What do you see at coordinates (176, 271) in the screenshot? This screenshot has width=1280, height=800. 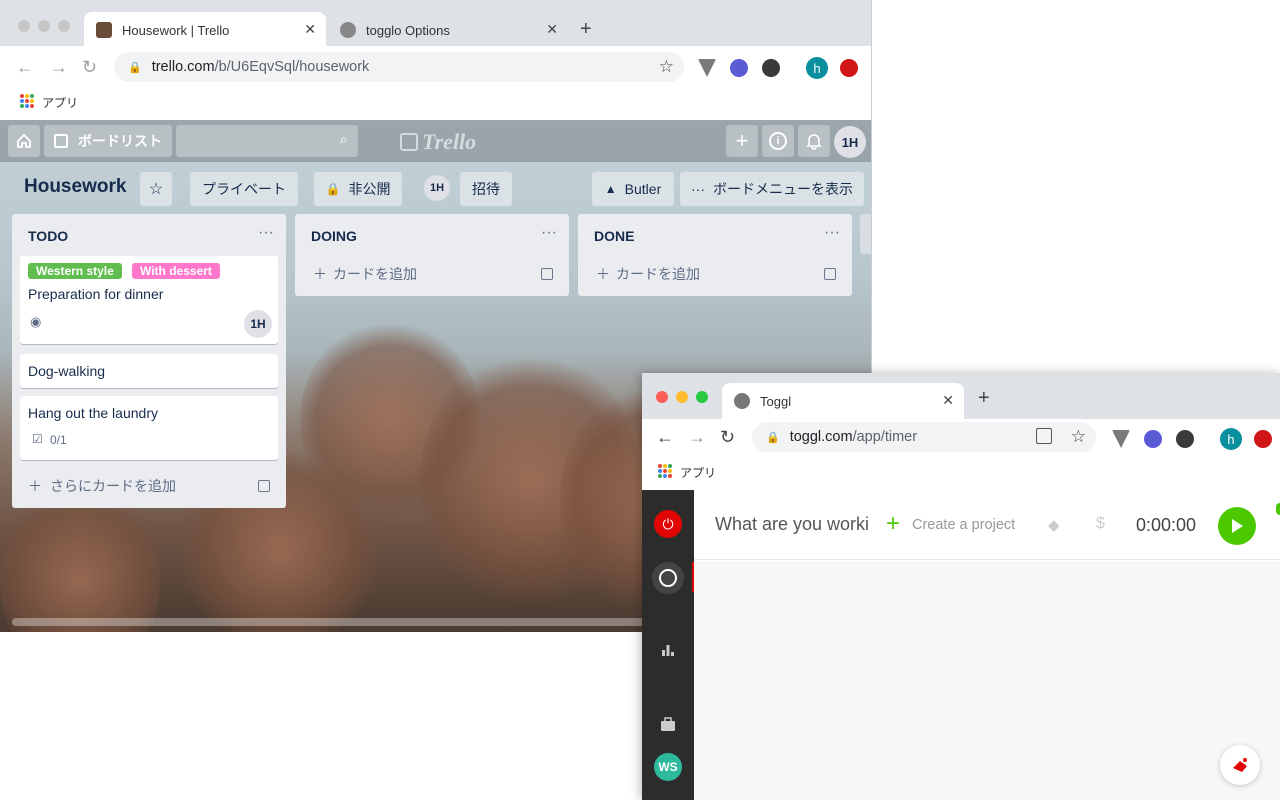 I see `card-label: With dessert` at bounding box center [176, 271].